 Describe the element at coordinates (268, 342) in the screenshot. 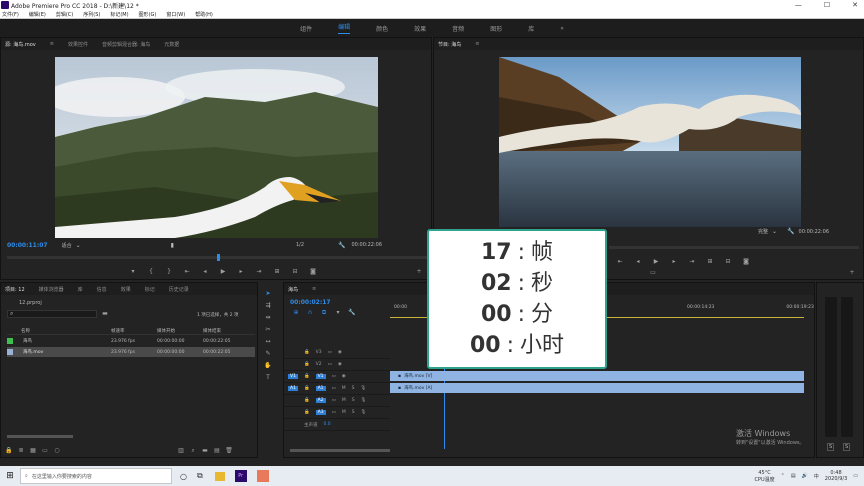

I see `slip-tool-icon: ↔` at that location.